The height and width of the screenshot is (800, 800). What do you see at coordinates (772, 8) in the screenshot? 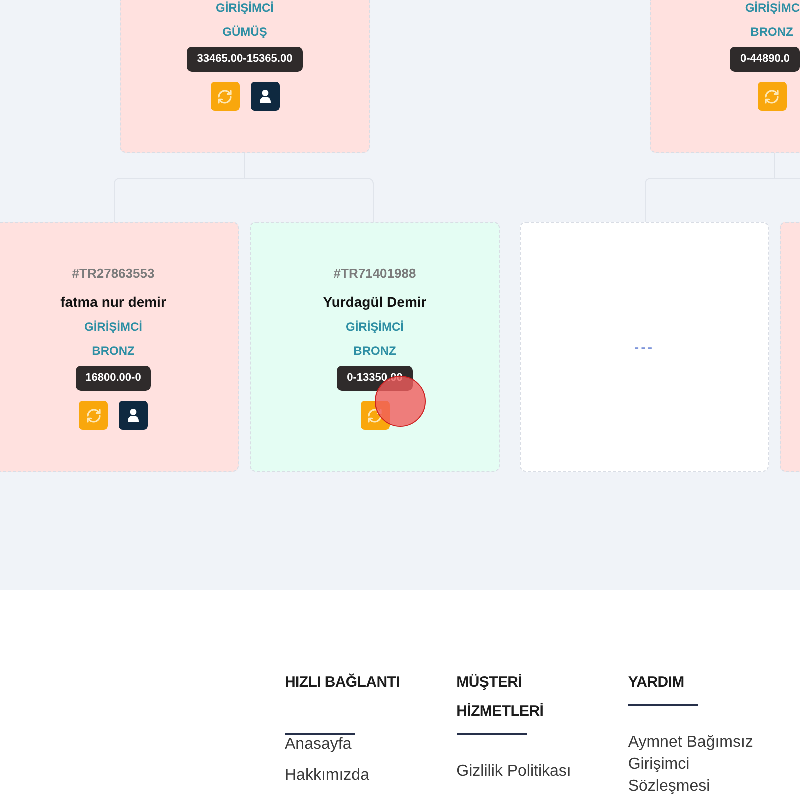
I see `role-label: GİRİŞİMC` at bounding box center [772, 8].